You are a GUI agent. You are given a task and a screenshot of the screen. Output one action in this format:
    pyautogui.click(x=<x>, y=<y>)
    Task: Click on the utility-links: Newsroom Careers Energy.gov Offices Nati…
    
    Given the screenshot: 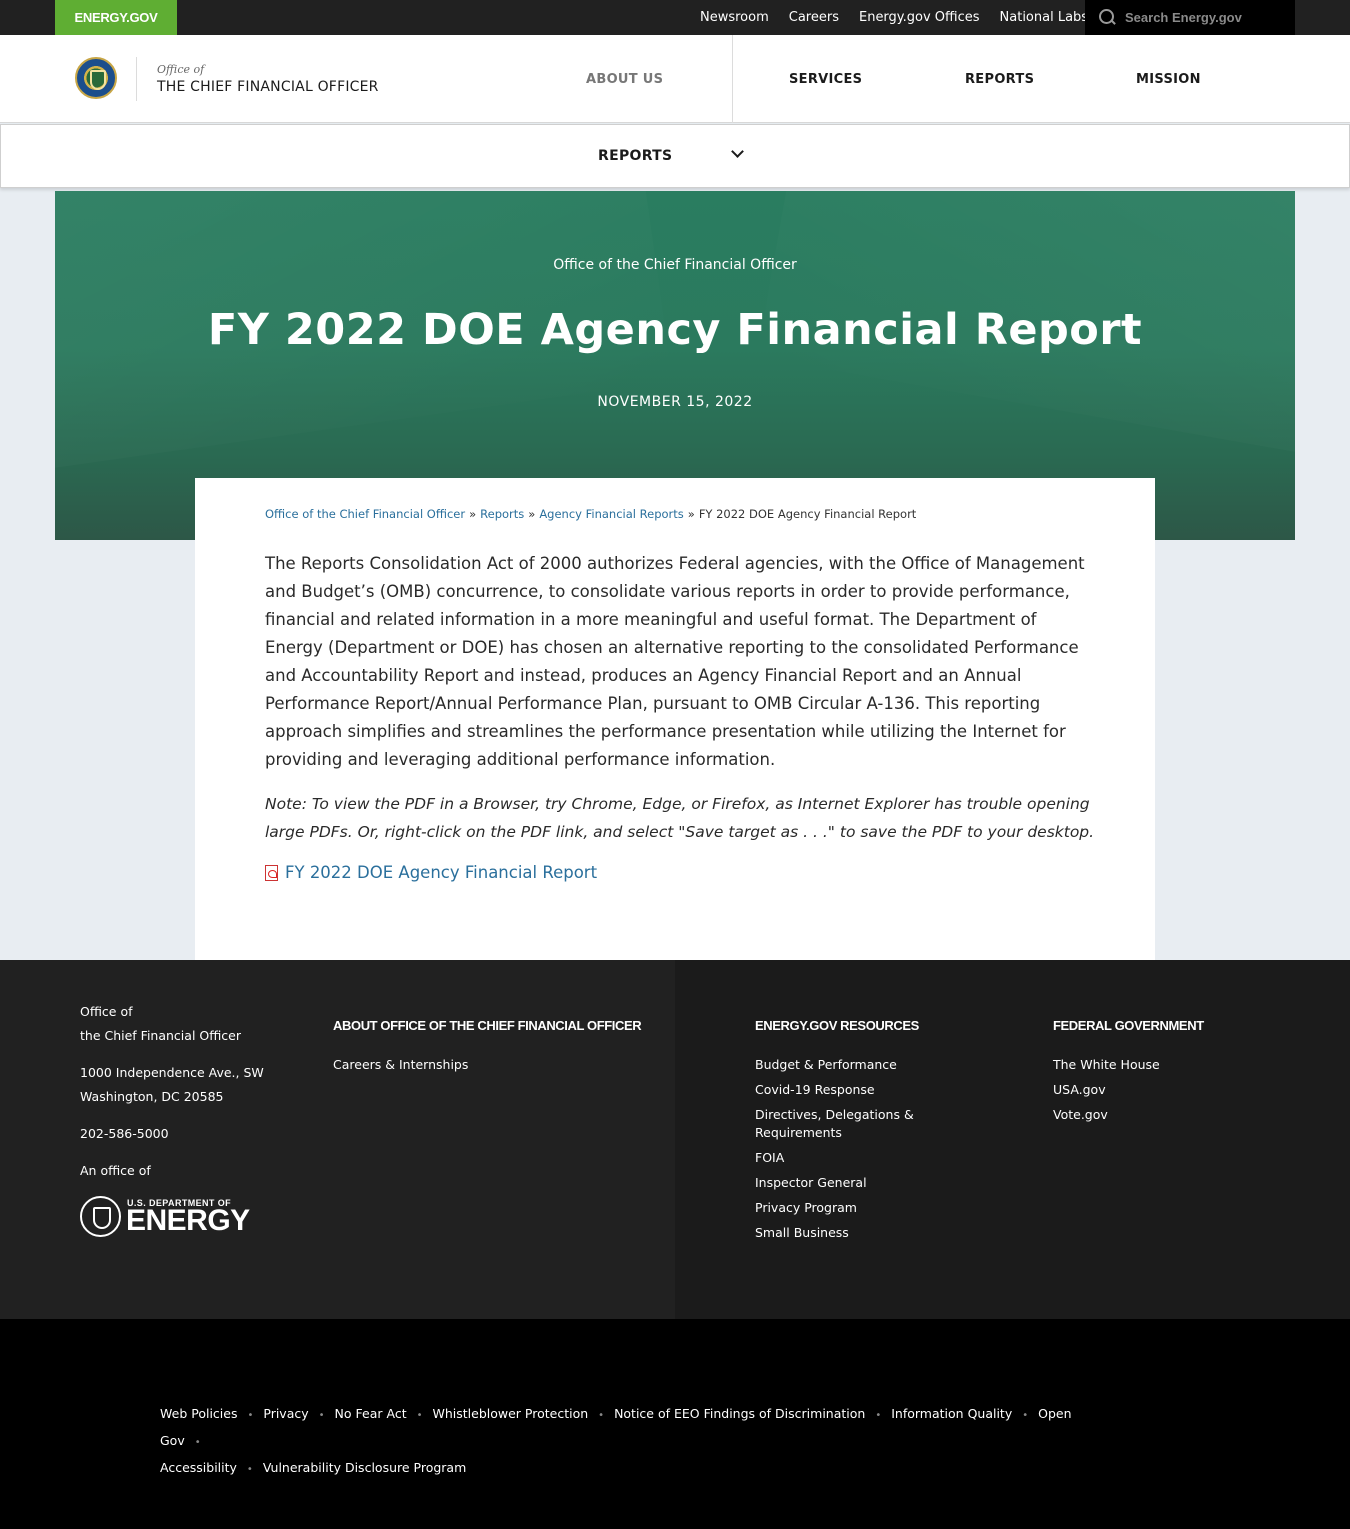 What is the action you would take?
    pyautogui.click(x=904, y=17)
    